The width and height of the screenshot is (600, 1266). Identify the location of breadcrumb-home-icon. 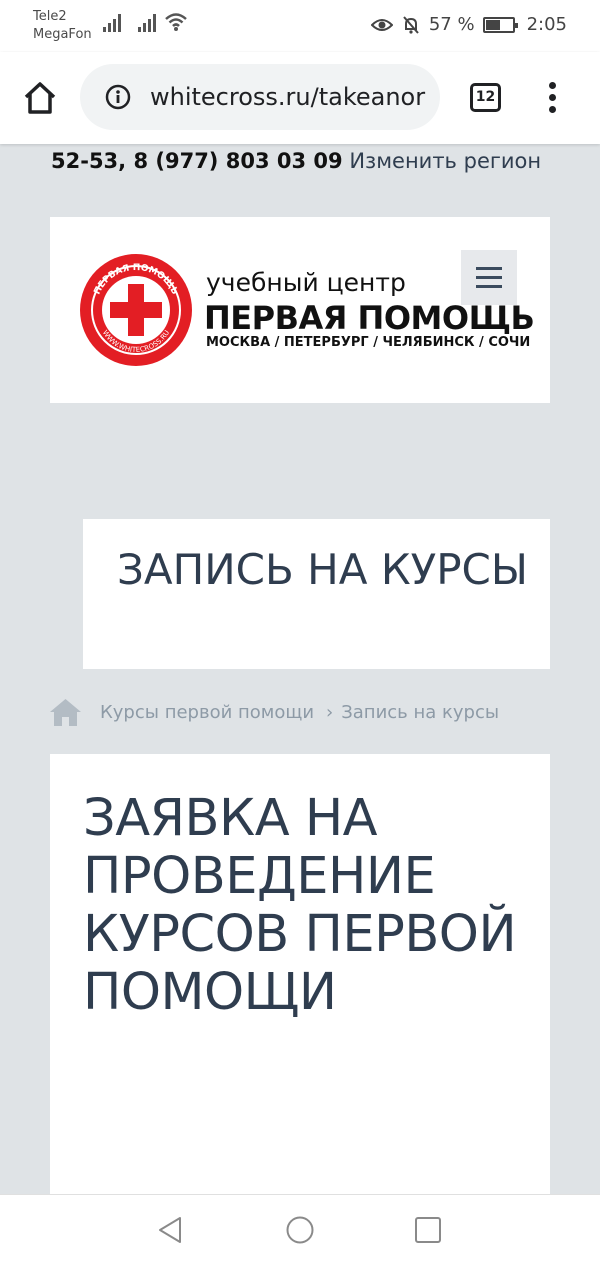
(65, 712).